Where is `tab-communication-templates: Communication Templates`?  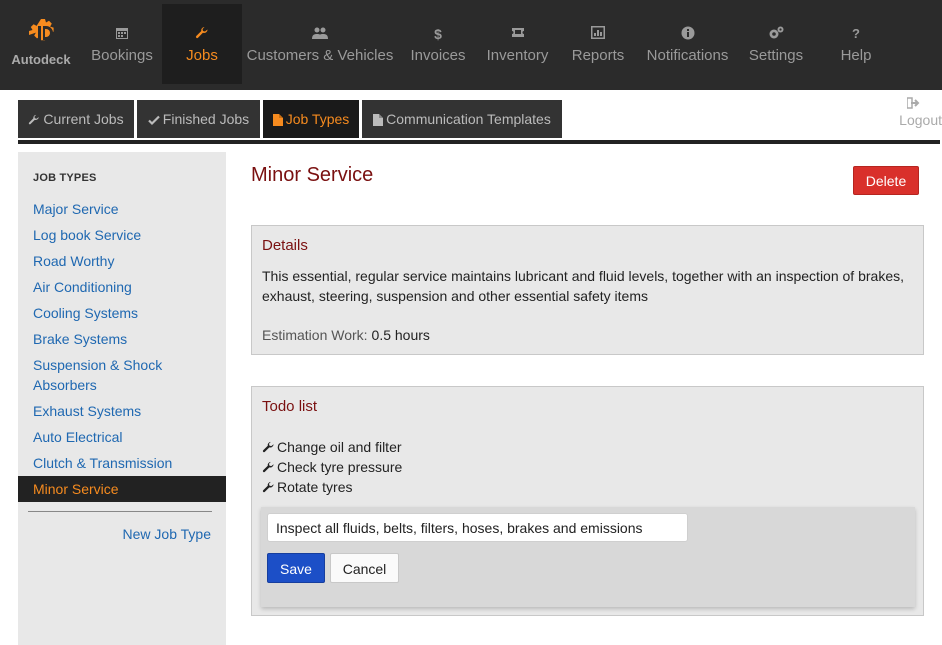
tab-communication-templates: Communication Templates is located at coordinates (462, 119).